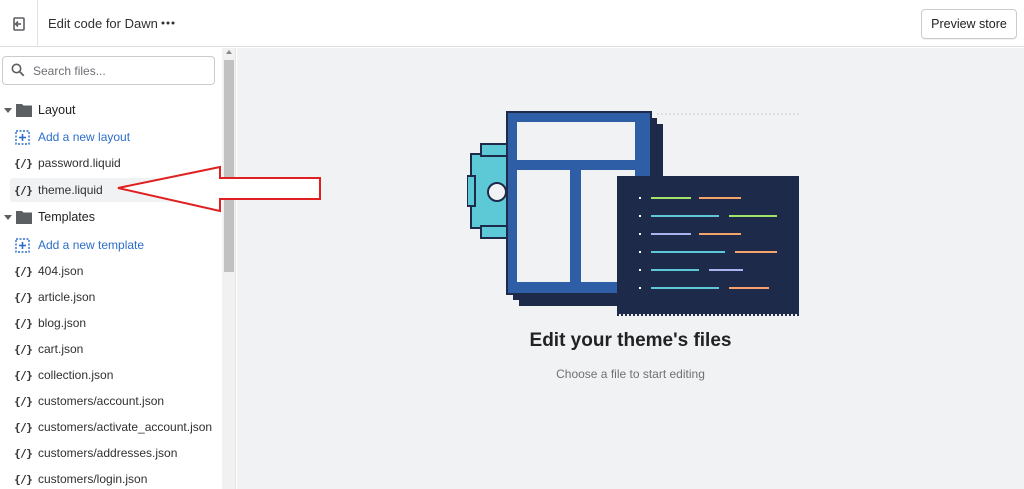 The height and width of the screenshot is (489, 1024). Describe the element at coordinates (708, 246) in the screenshot. I see `code-panel-icon` at that location.